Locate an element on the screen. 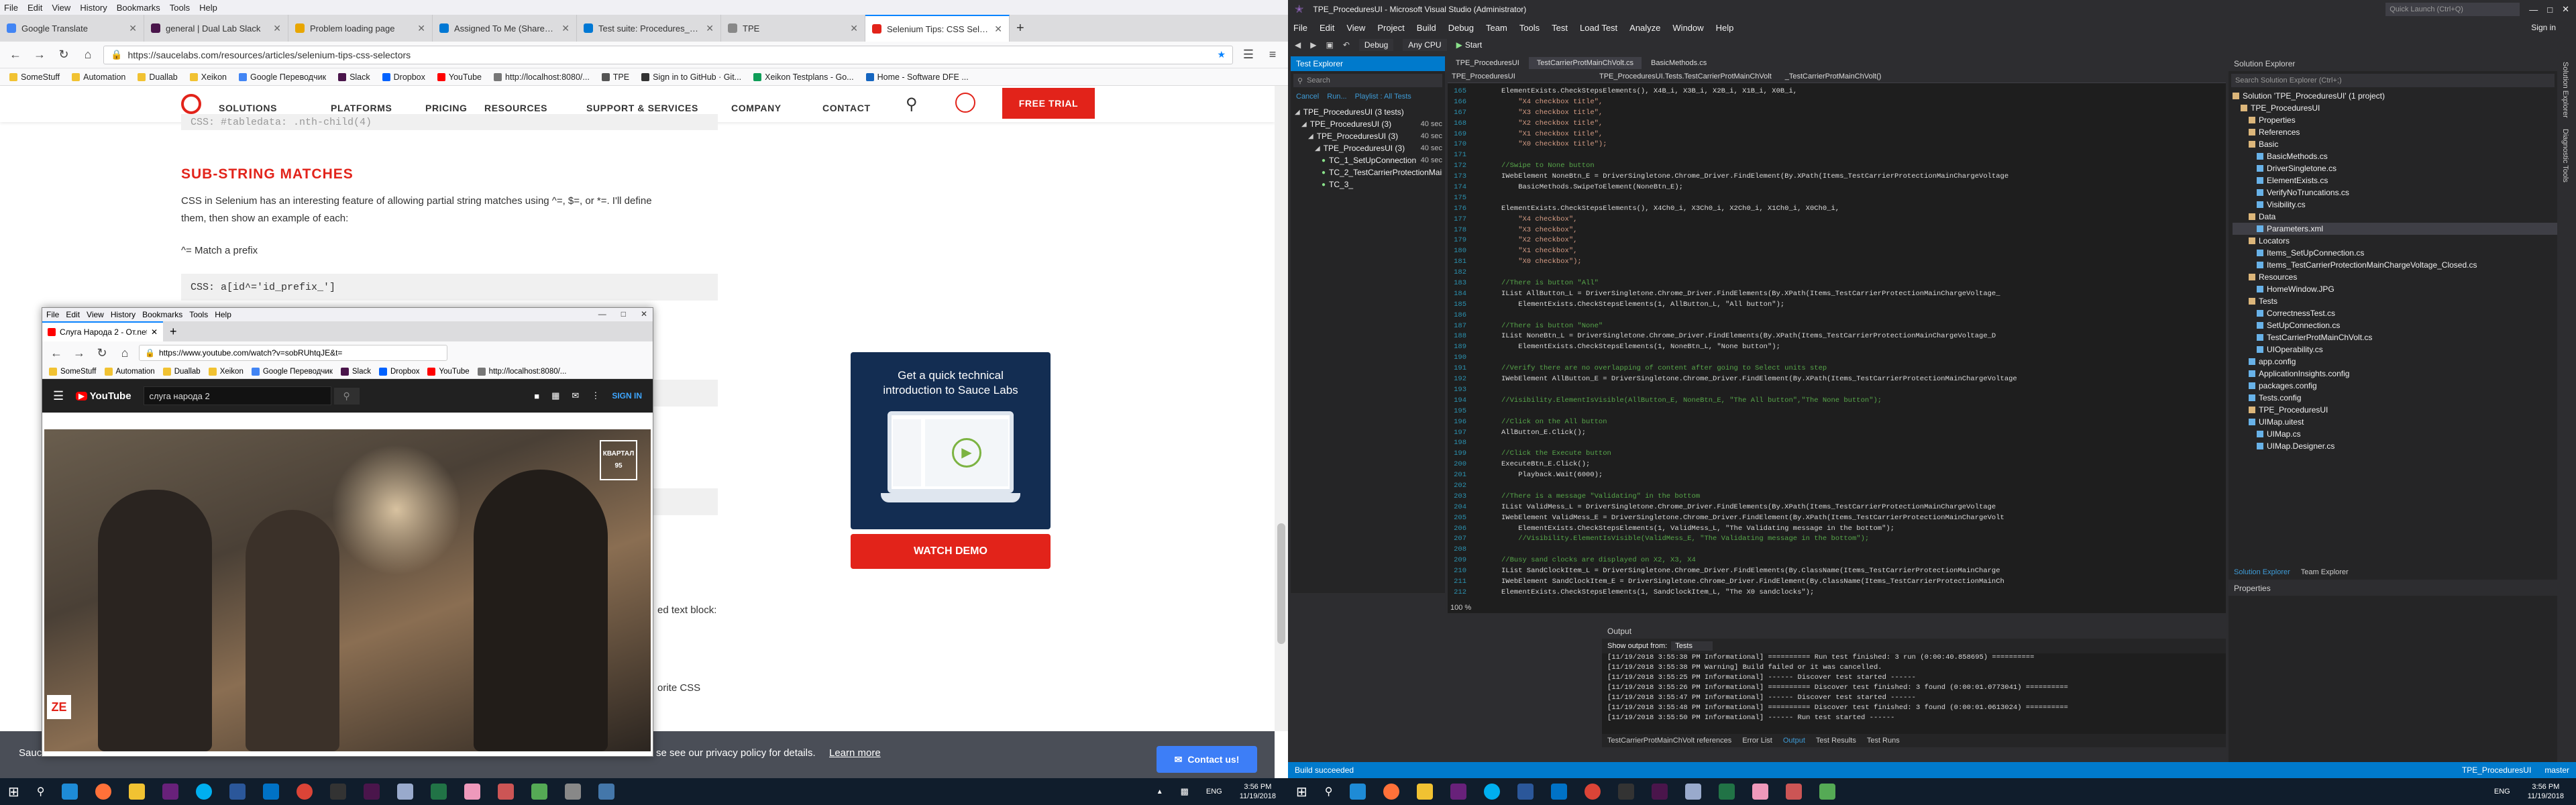  popup-menu-help: Help is located at coordinates (223, 314).